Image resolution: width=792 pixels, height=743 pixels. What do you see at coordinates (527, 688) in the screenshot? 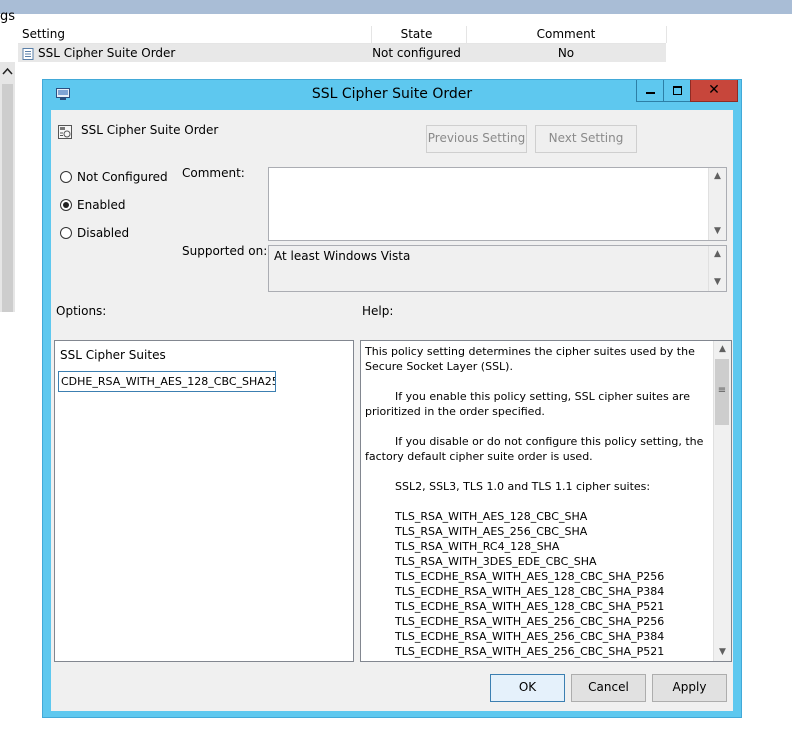
I see `ok-button: OK` at bounding box center [527, 688].